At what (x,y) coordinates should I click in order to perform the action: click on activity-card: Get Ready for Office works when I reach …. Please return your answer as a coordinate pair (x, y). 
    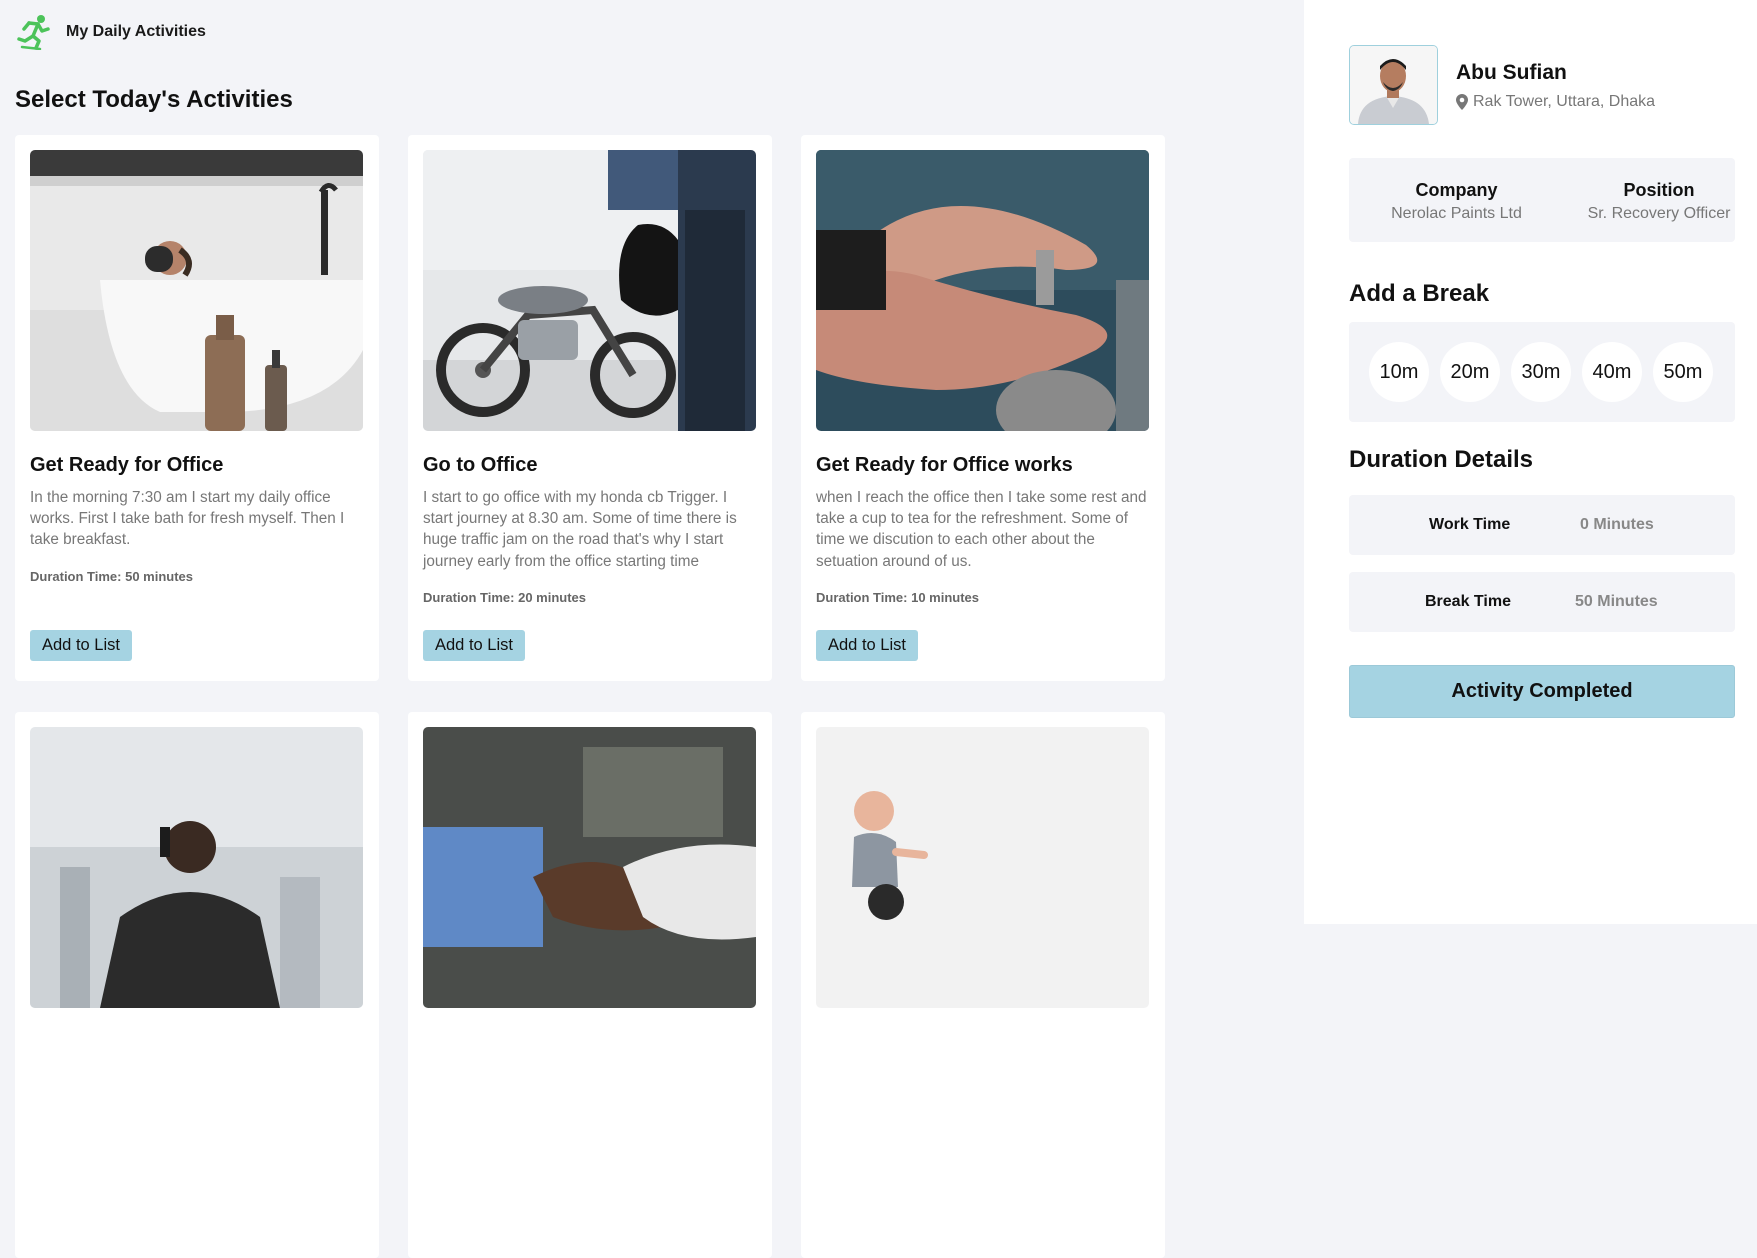
    Looking at the image, I should click on (983, 408).